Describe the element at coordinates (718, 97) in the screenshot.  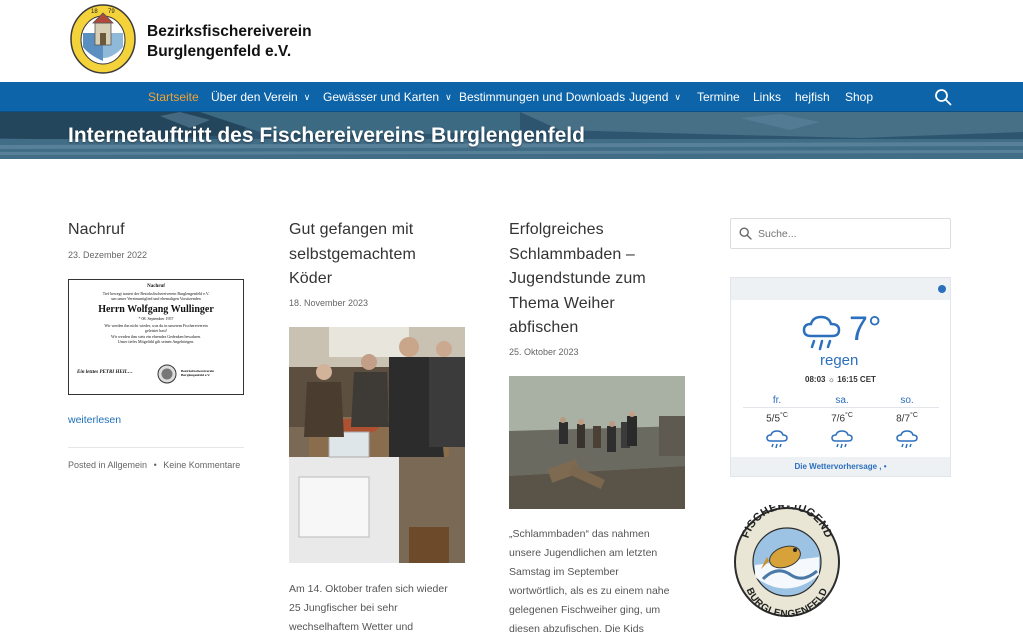
I see `nav-item-termine: Termine` at that location.